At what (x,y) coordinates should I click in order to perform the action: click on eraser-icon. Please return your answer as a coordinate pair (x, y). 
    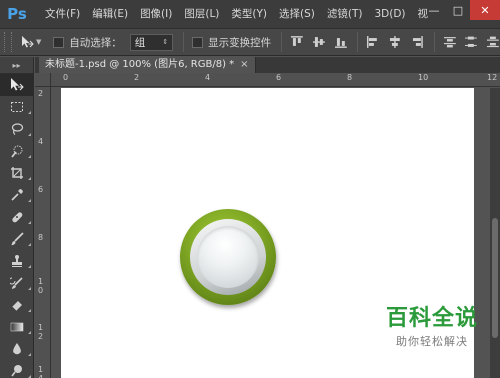
    Looking at the image, I should click on (16, 306).